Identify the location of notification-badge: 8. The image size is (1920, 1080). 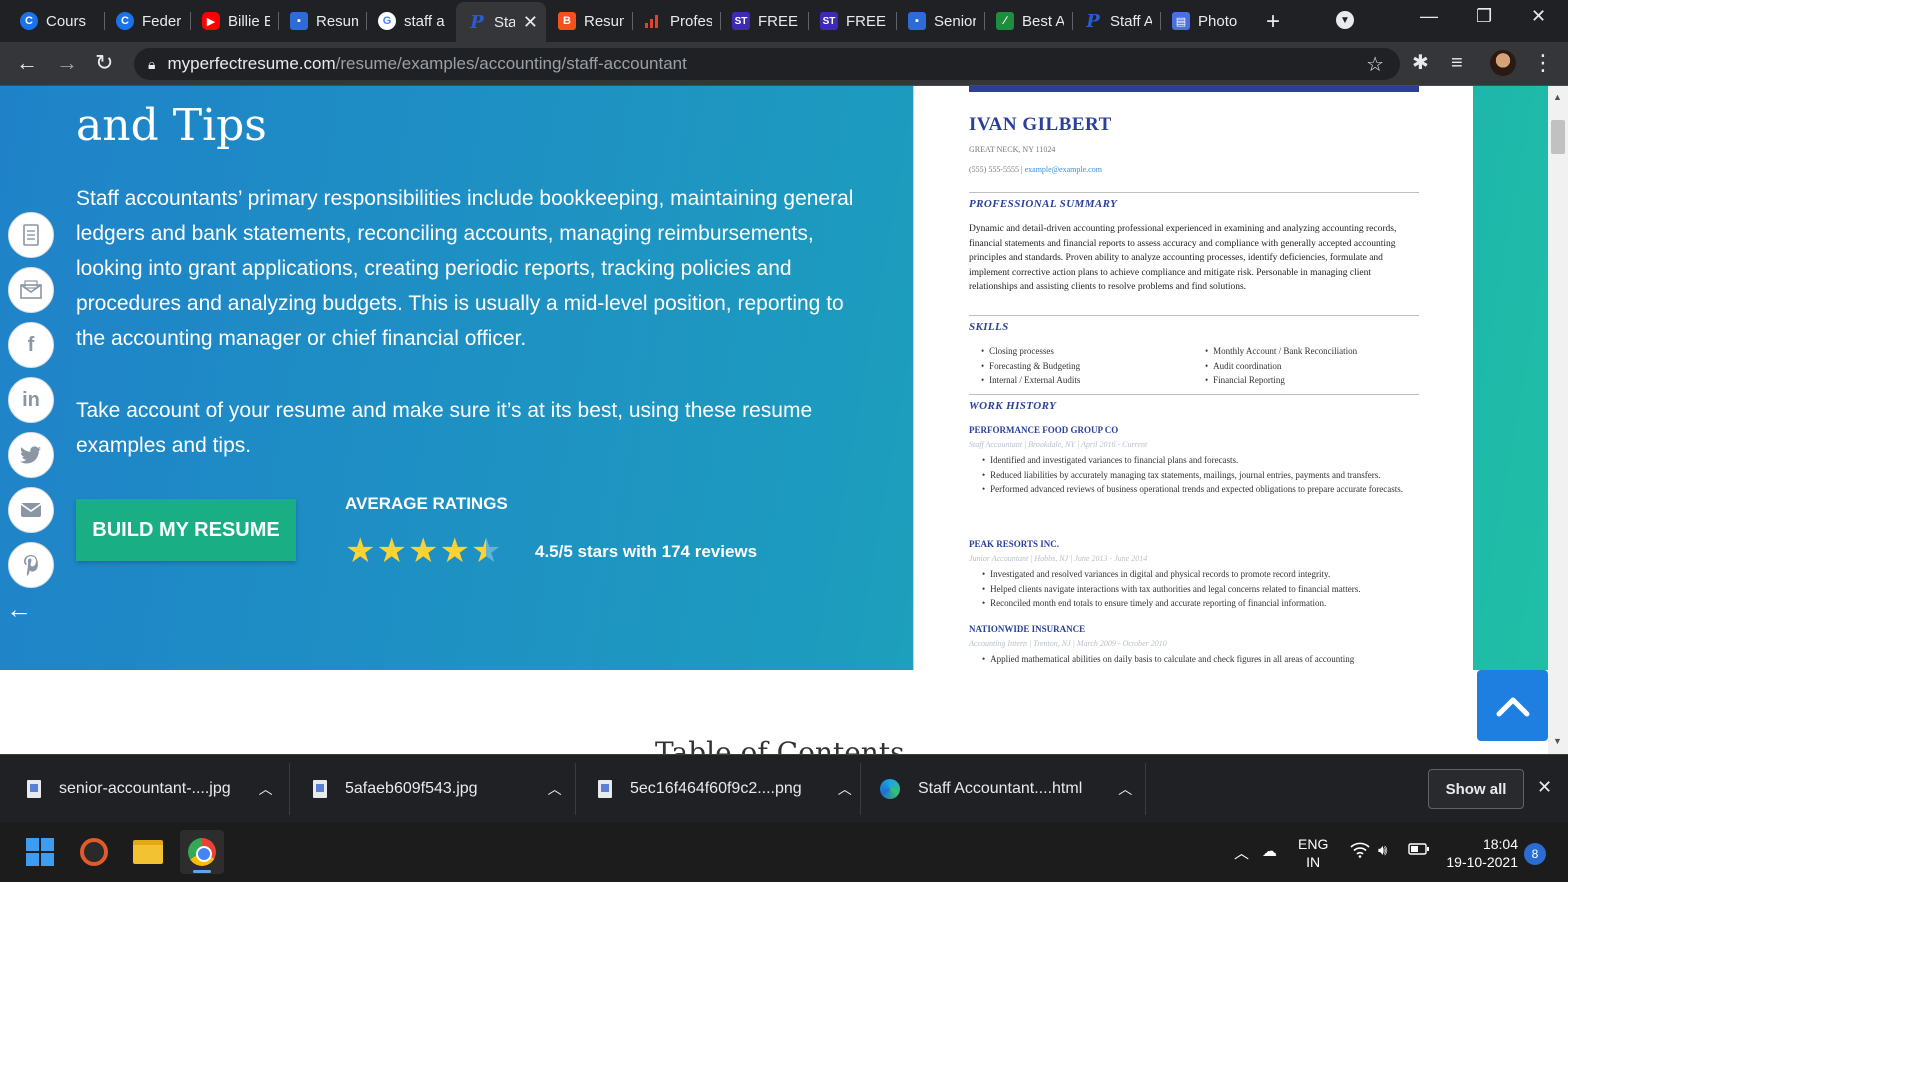
(1535, 854).